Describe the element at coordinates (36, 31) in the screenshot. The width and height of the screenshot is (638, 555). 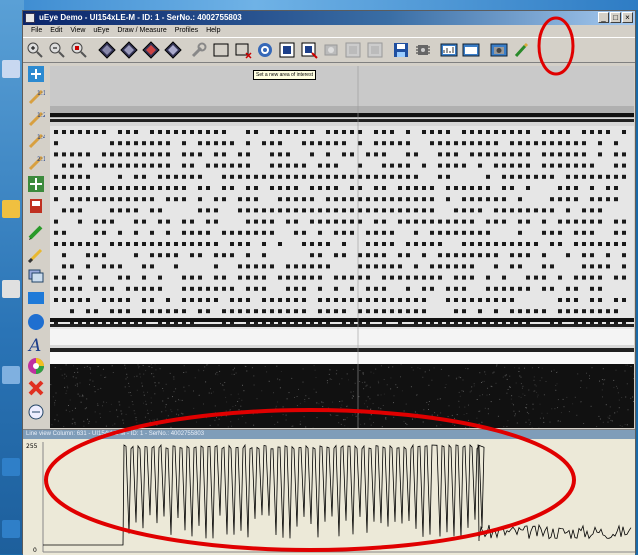
I see `menu-file: File` at that location.